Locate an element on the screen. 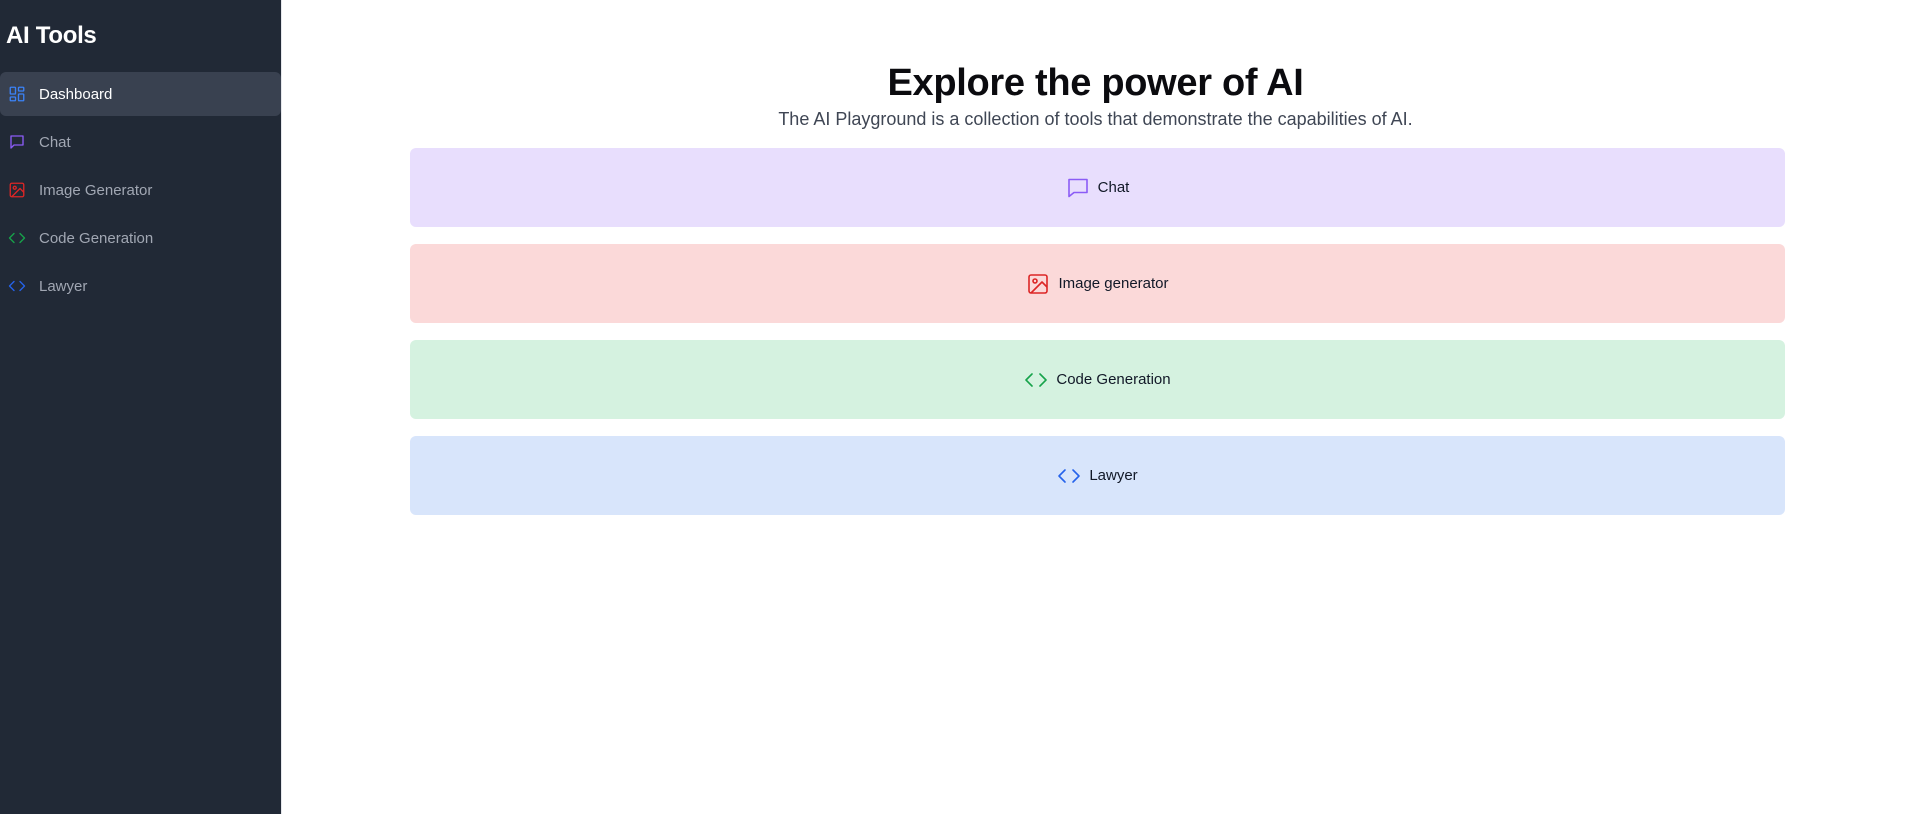 This screenshot has width=1909, height=814. card-chat: Chat is located at coordinates (1097, 187).